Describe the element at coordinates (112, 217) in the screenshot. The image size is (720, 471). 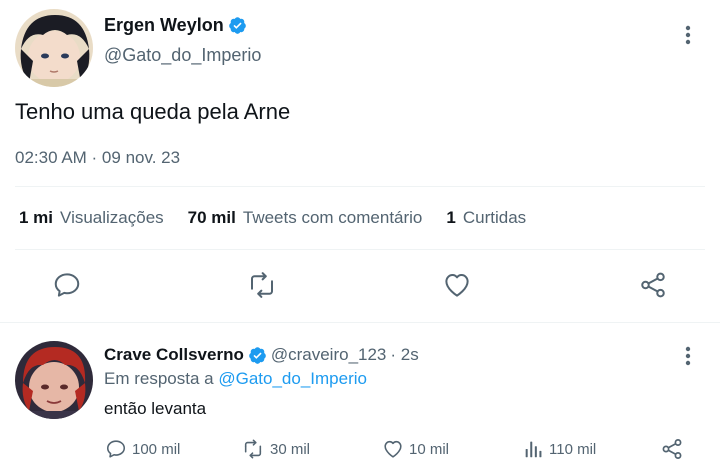
I see `stat-label: Visualizações` at that location.